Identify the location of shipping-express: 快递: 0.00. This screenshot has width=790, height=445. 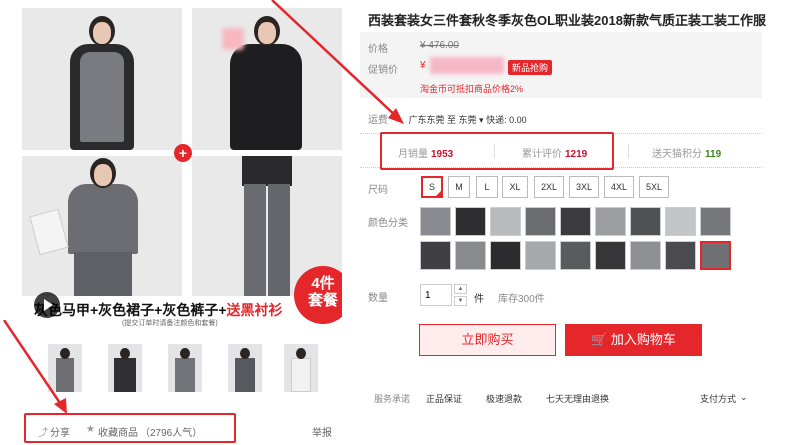
(506, 120).